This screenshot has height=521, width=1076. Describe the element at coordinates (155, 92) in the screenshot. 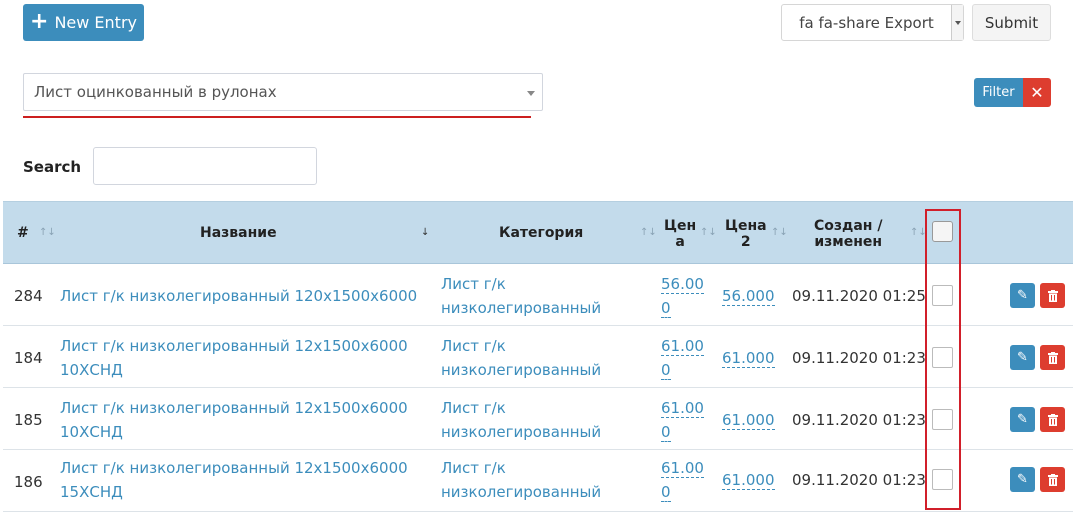

I see `category-select-value: Лист оцинкованный в рулонах` at that location.